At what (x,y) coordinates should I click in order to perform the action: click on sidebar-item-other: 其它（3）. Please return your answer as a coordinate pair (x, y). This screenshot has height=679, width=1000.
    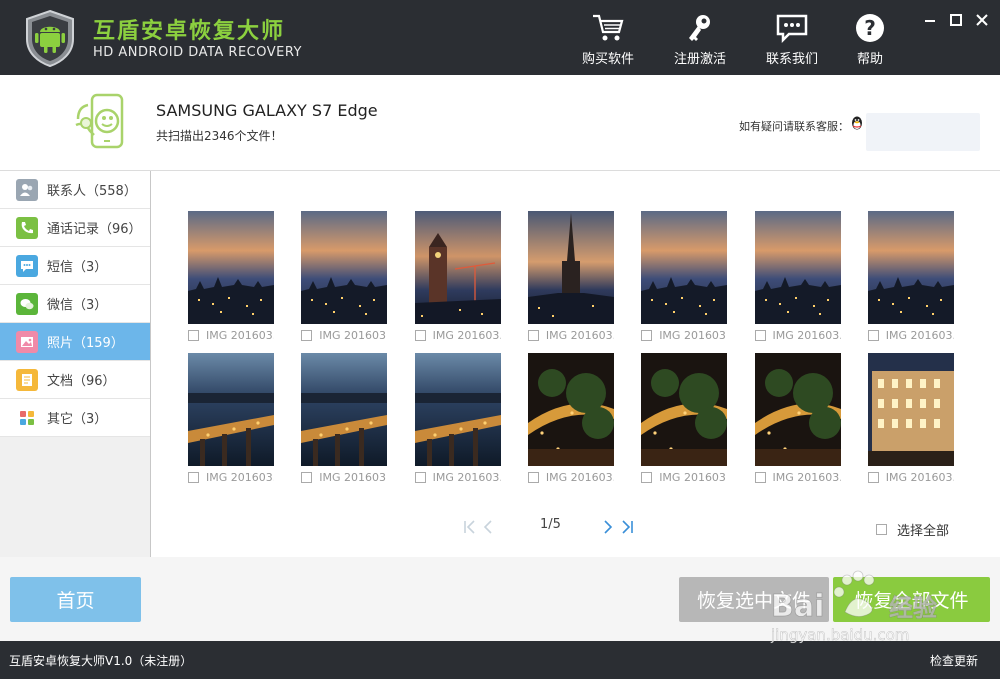
    Looking at the image, I should click on (75, 418).